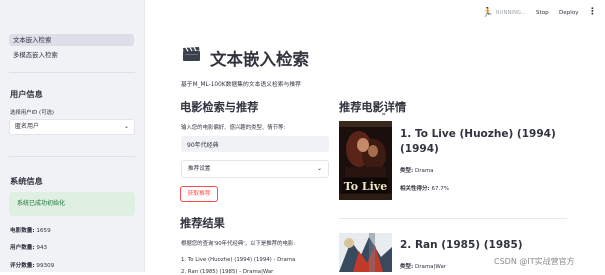  I want to click on stop-button: Stop, so click(542, 13).